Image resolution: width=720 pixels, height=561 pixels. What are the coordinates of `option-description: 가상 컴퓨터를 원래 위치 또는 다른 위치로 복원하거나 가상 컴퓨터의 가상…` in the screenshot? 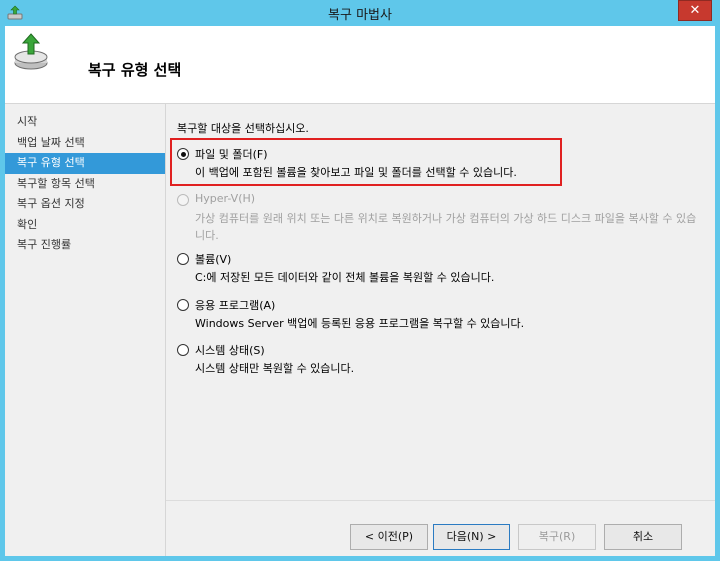 It's located at (446, 227).